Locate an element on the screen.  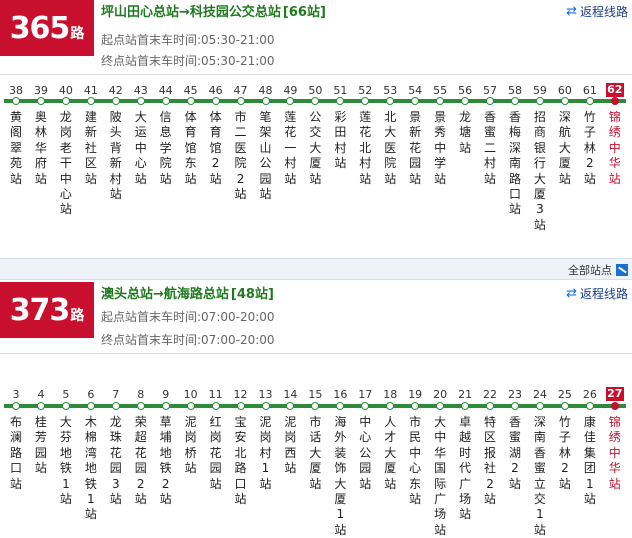
route-title-text: 澳头总站→航海路总站 is located at coordinates (165, 294).